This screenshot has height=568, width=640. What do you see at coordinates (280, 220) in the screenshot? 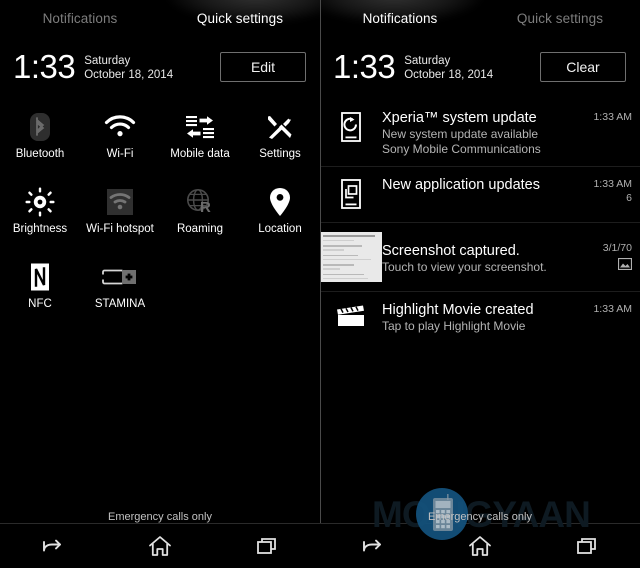
I see `tile-location: Location` at bounding box center [280, 220].